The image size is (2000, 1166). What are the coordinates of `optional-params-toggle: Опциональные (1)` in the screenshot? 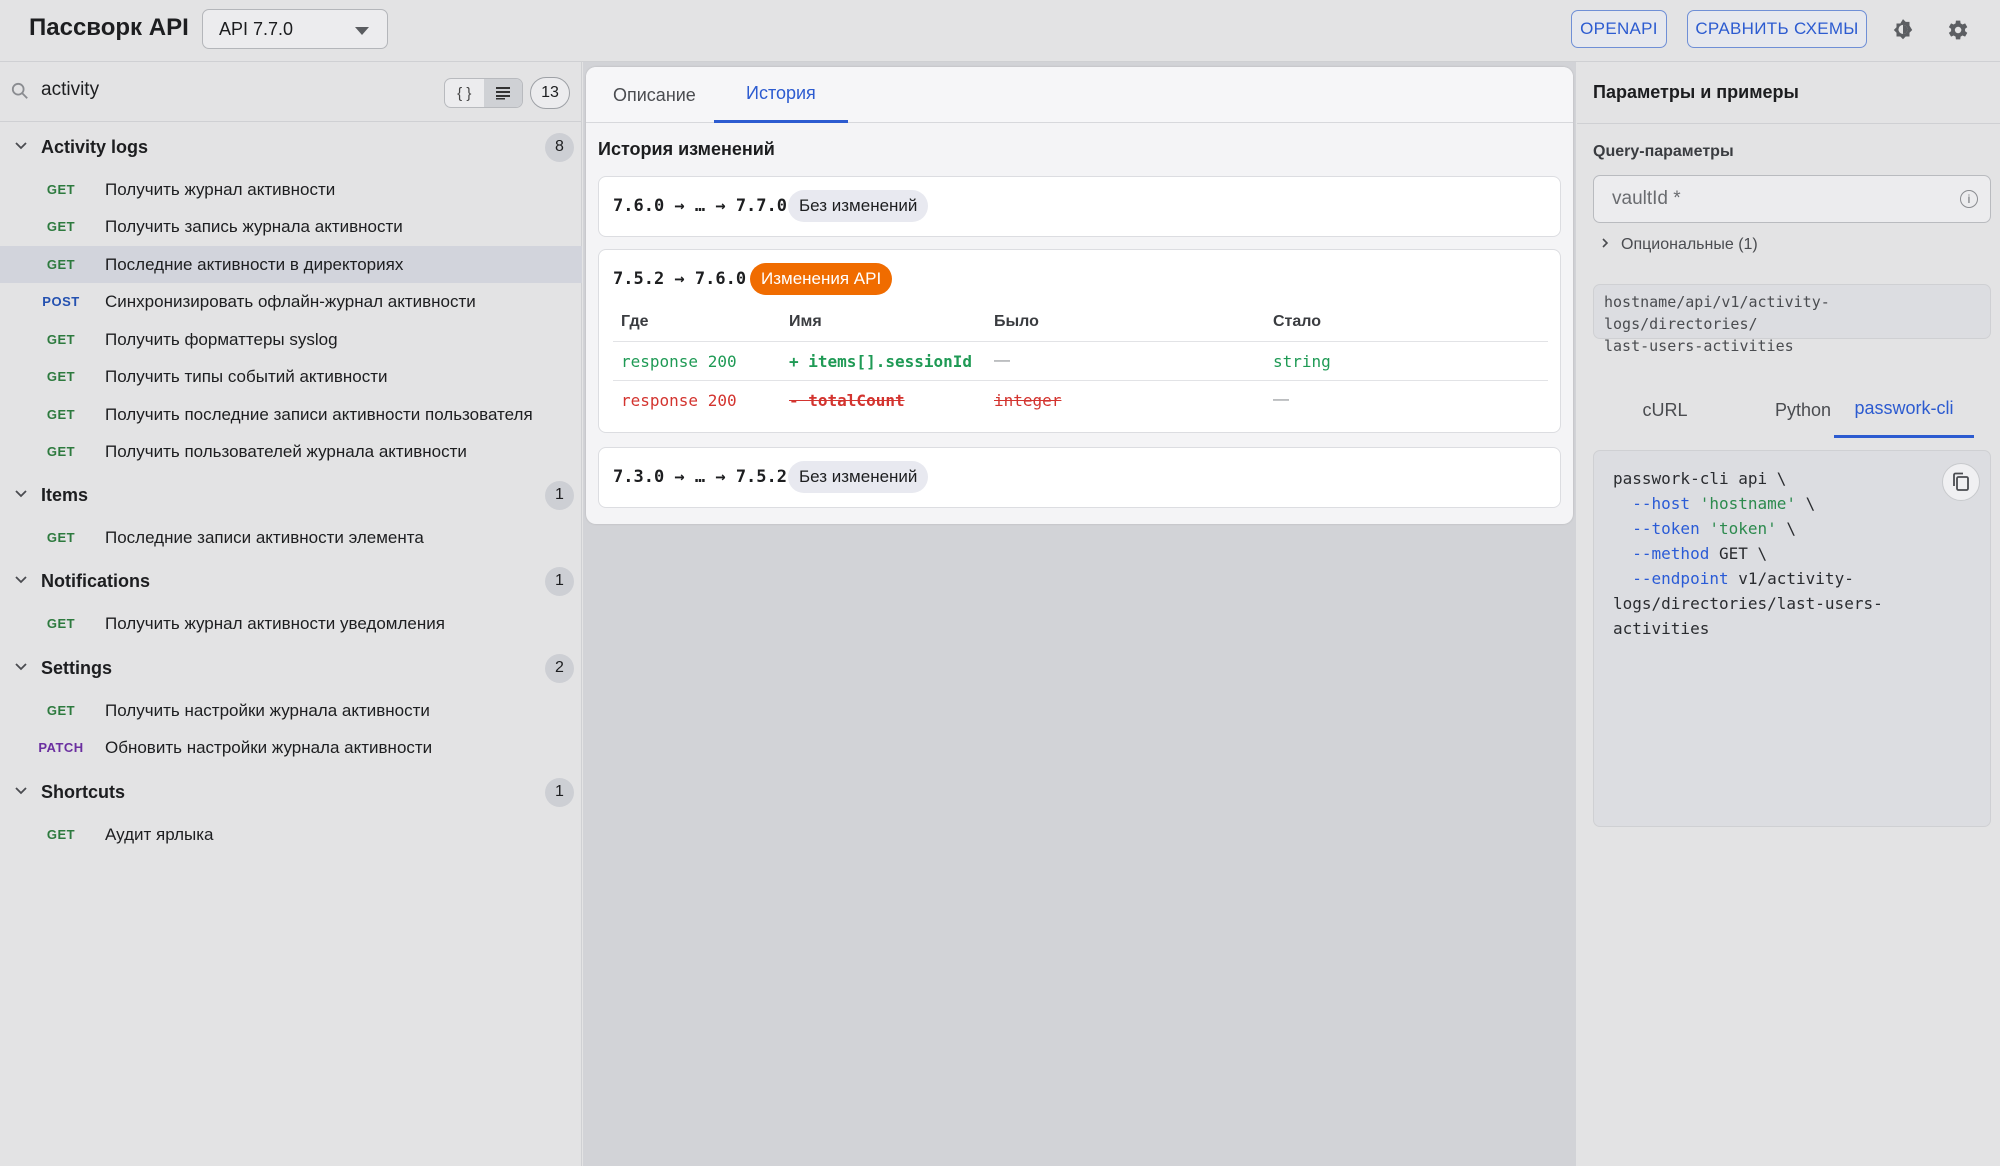 It's located at (1678, 245).